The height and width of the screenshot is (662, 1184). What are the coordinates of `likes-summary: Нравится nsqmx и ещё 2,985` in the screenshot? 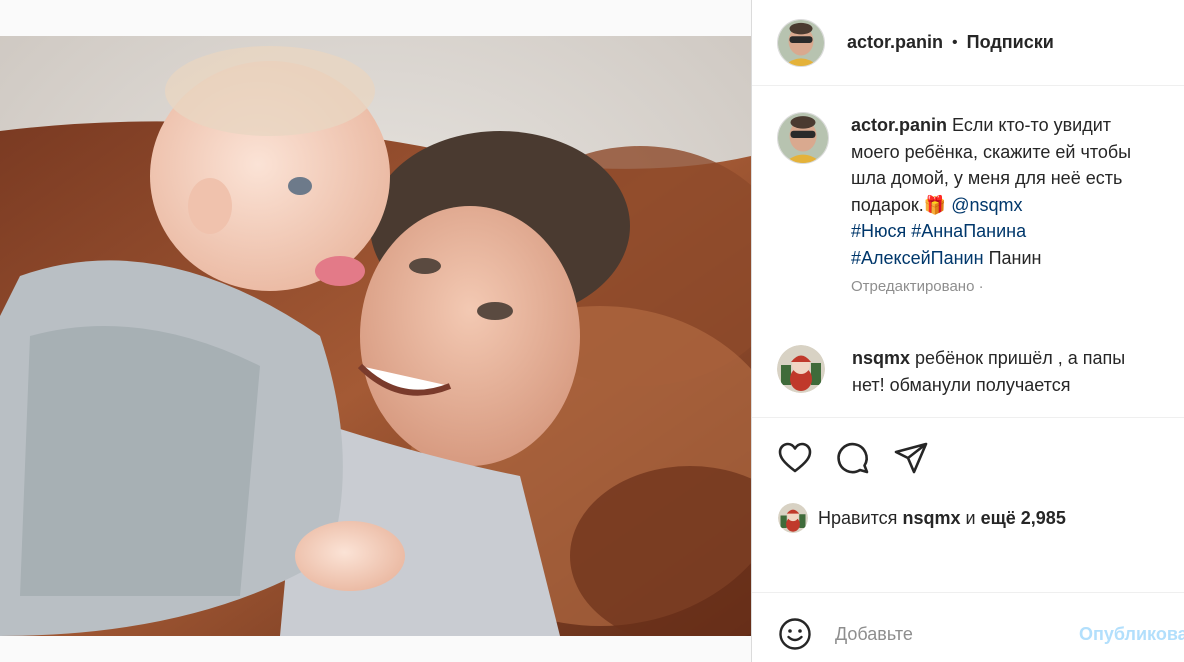 It's located at (922, 518).